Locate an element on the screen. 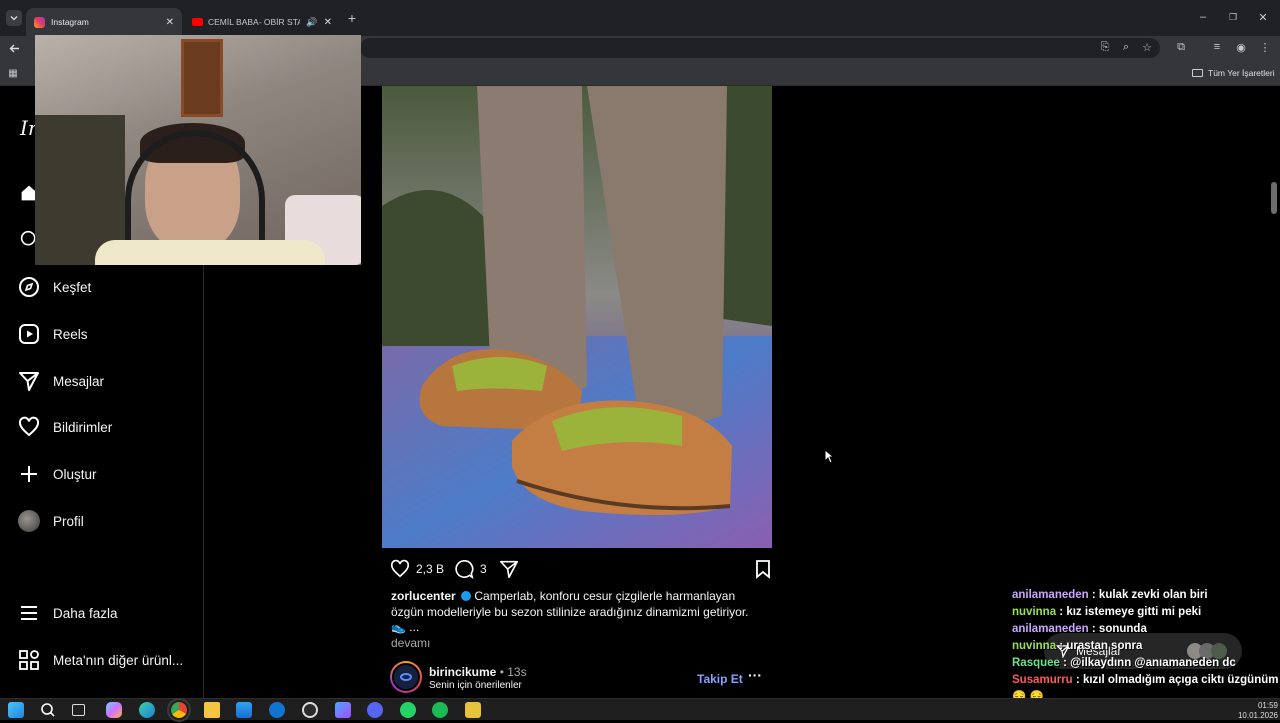 The width and height of the screenshot is (1280, 723). compass-icon is located at coordinates (29, 287).